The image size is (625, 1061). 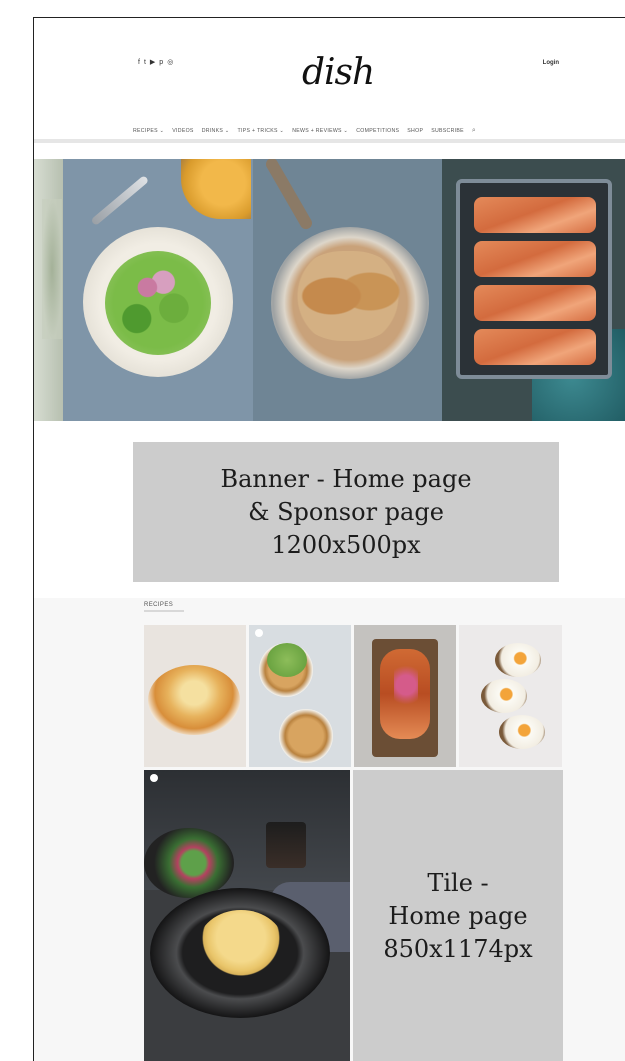 I want to click on nav-label: COMPETITIONS, so click(x=378, y=131).